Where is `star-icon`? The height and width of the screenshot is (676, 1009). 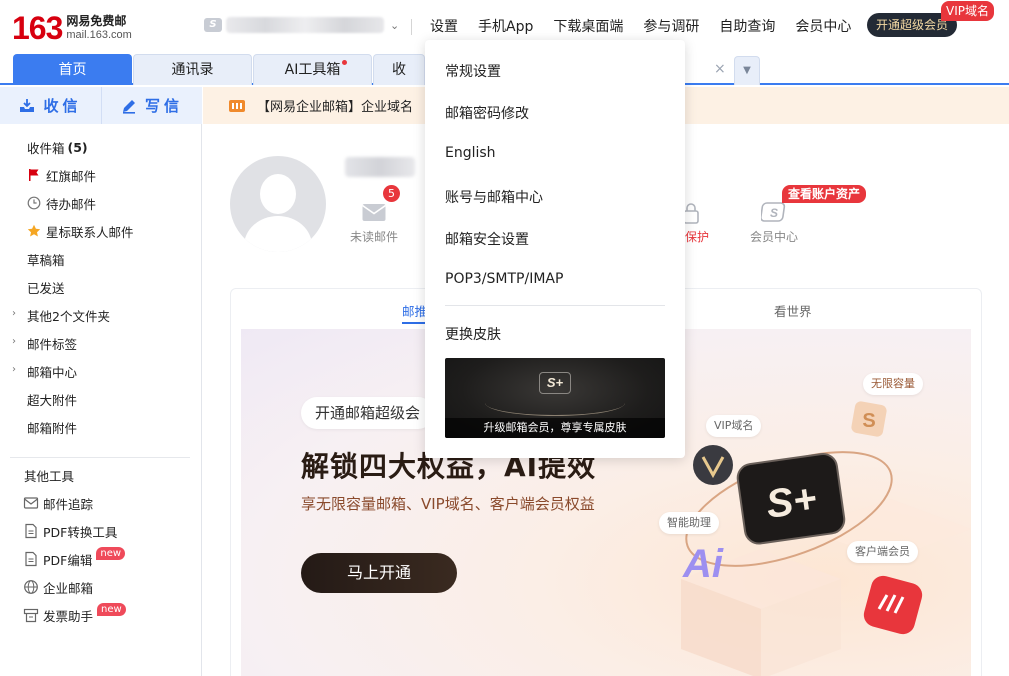 star-icon is located at coordinates (34, 230).